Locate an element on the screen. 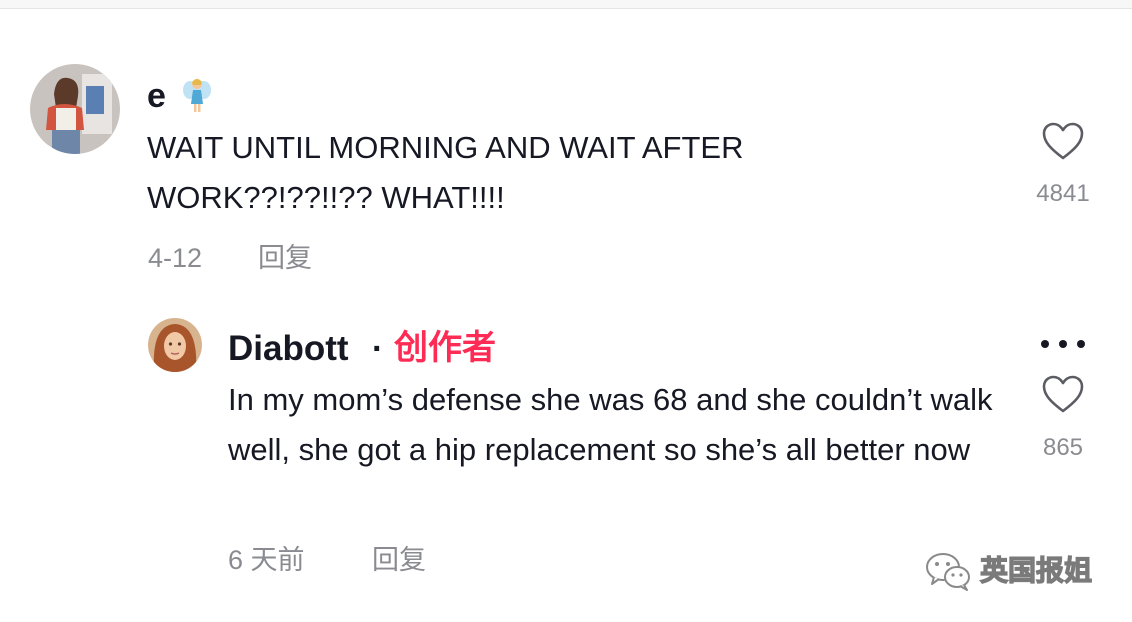  watermark: 英国报姐 is located at coordinates (1008, 571).